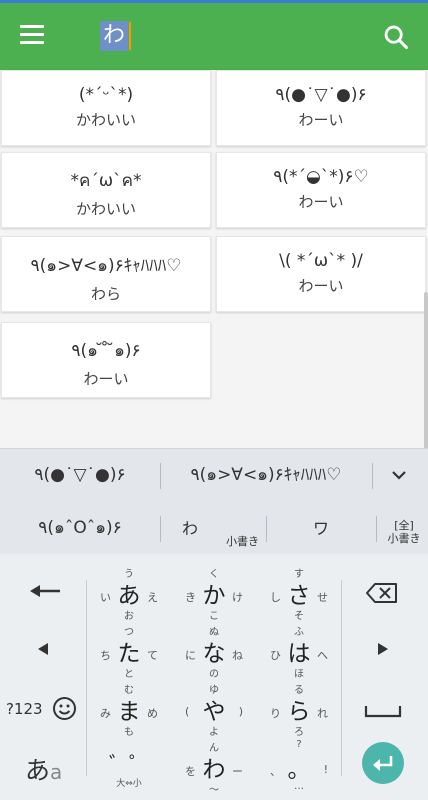  I want to click on right-arrow-icon, so click(383, 649).